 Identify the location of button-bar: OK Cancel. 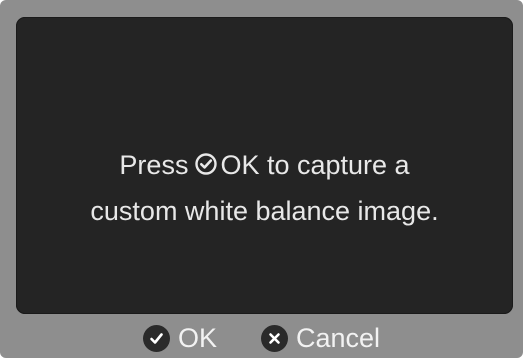
(261, 338).